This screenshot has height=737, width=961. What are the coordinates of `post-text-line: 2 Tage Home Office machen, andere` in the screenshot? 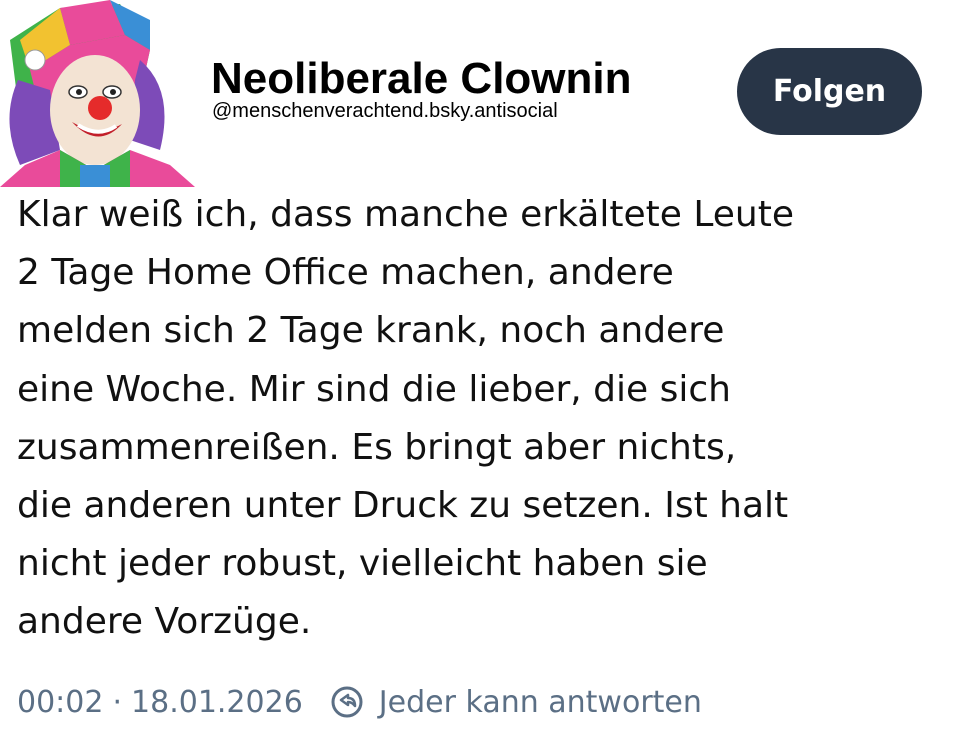 It's located at (345, 273).